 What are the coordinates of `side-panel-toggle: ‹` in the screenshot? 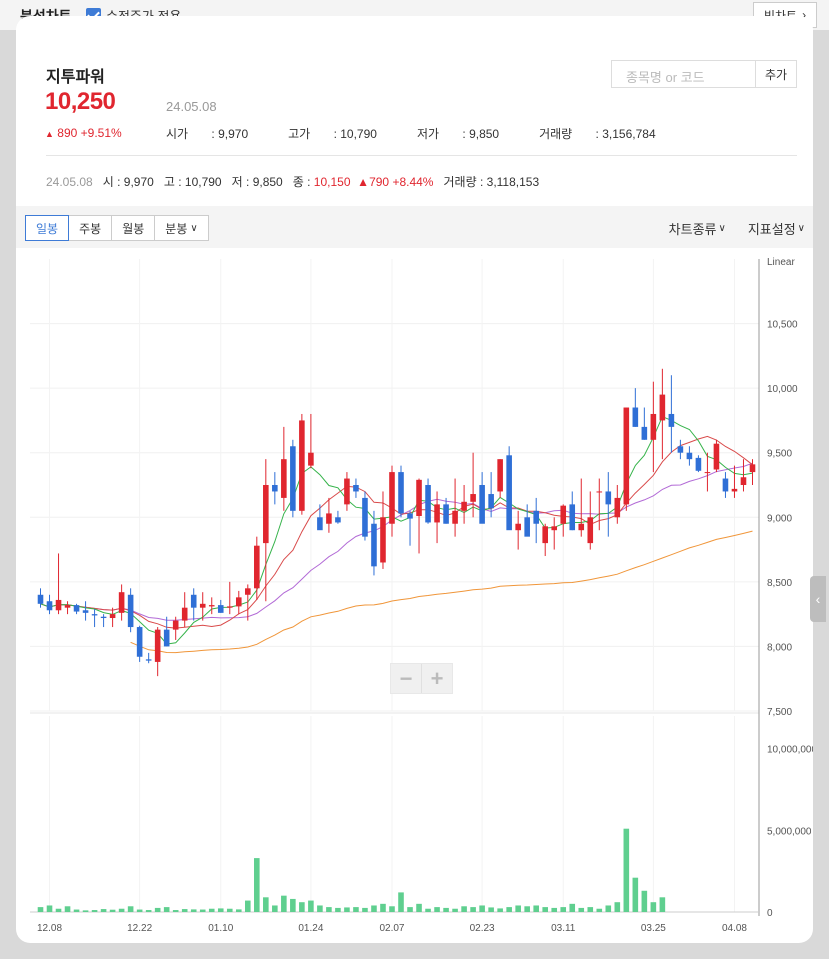 It's located at (818, 599).